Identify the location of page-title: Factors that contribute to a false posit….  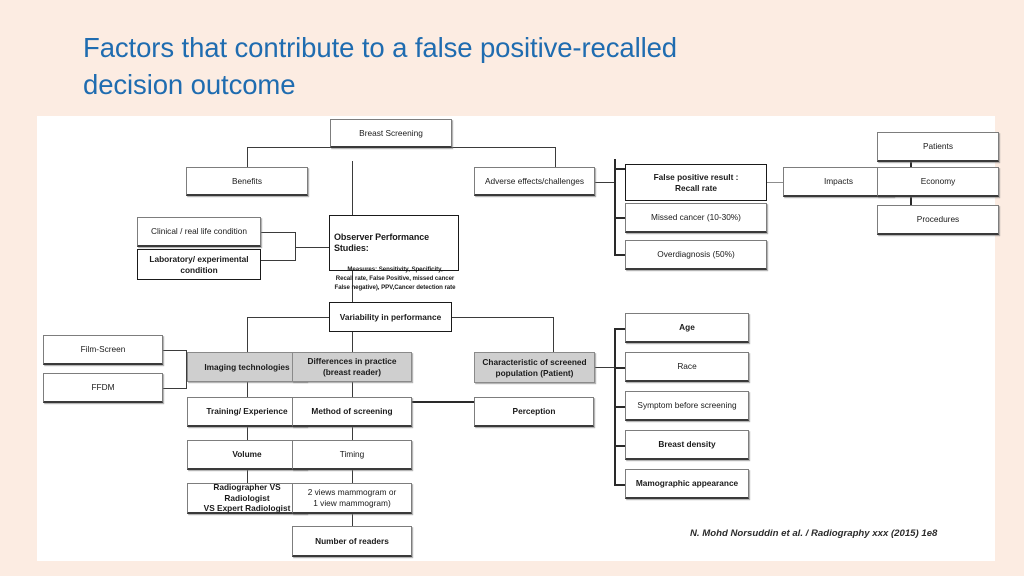
(380, 66).